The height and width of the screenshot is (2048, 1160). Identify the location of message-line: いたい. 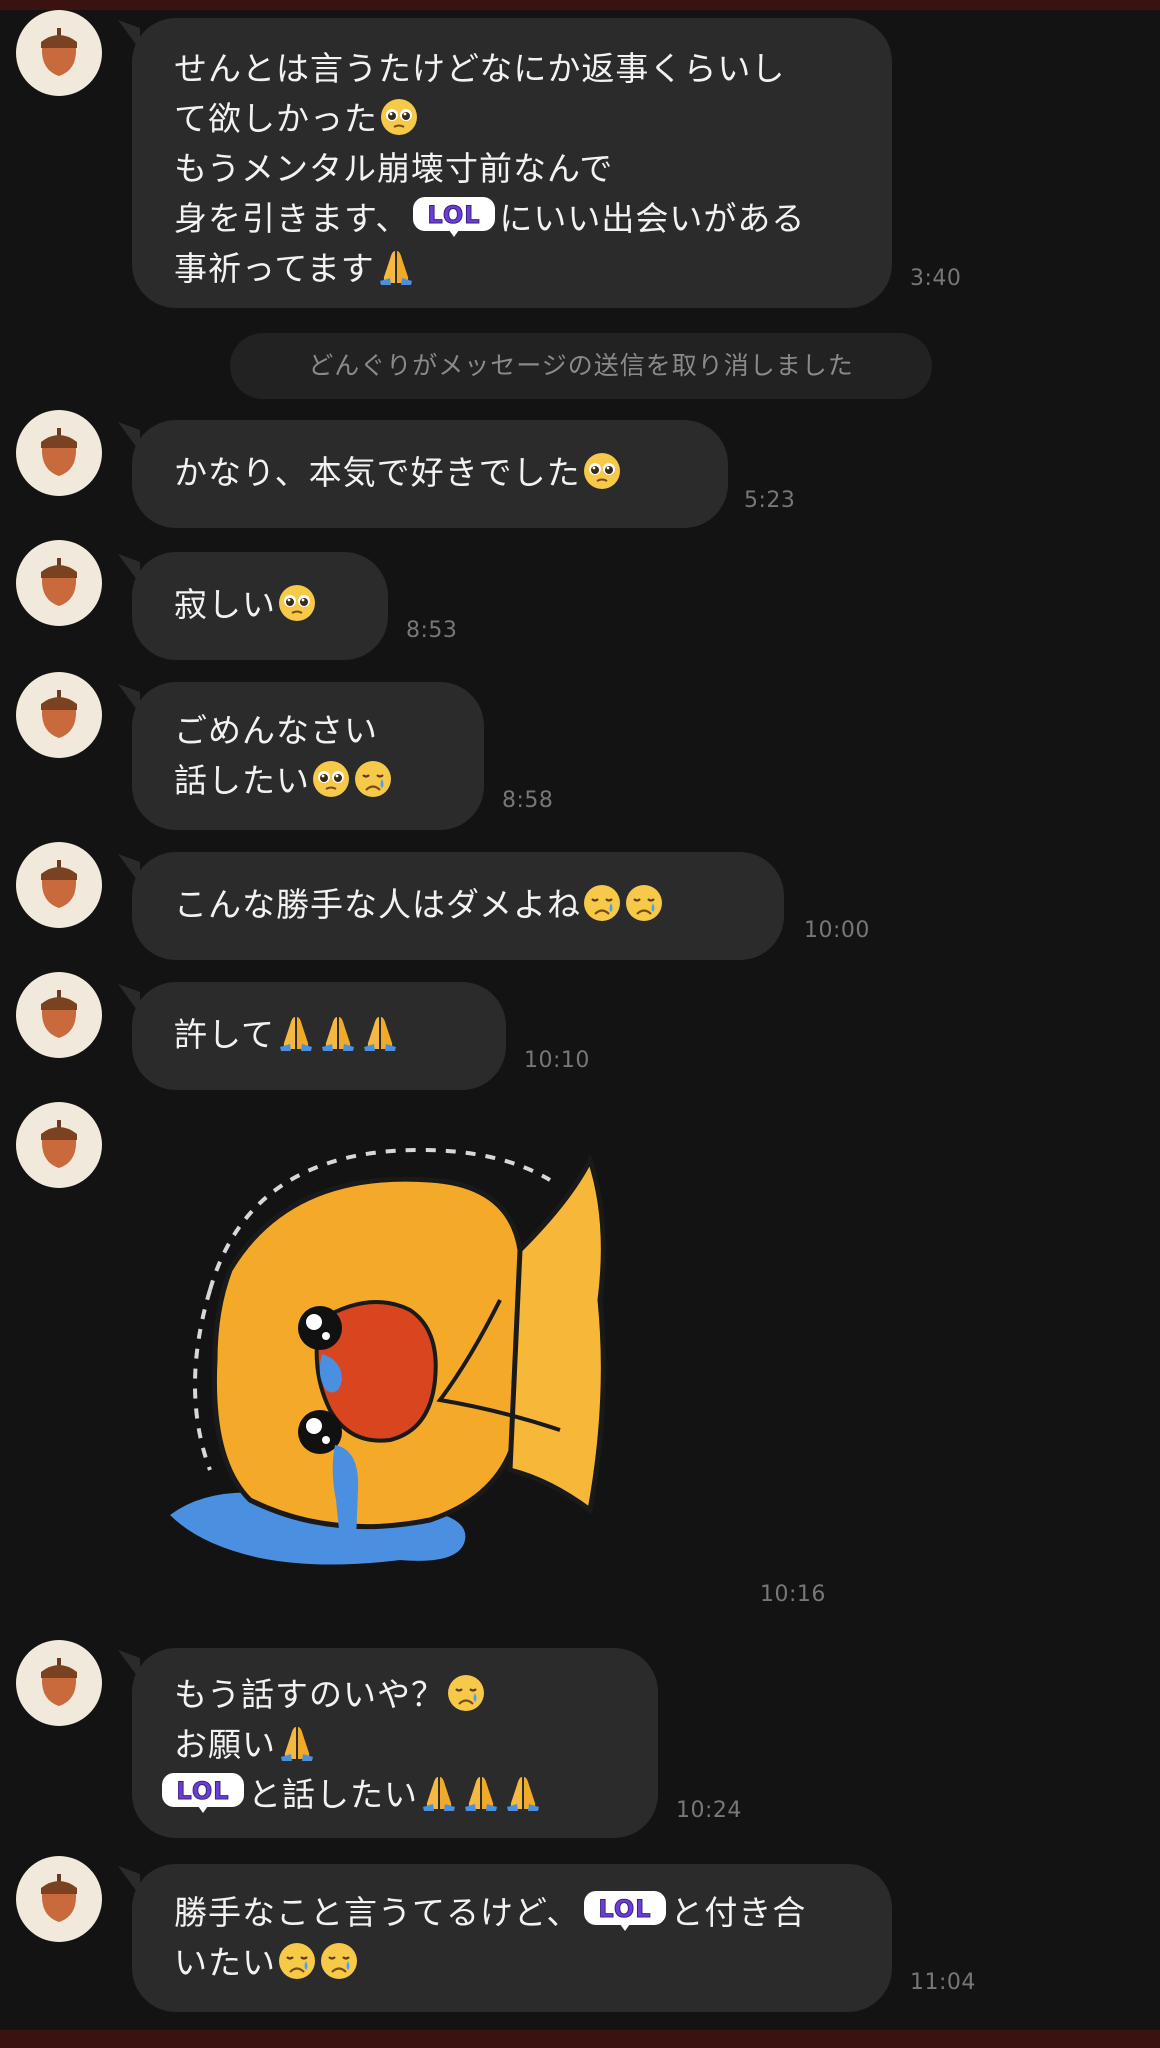
(512, 1963).